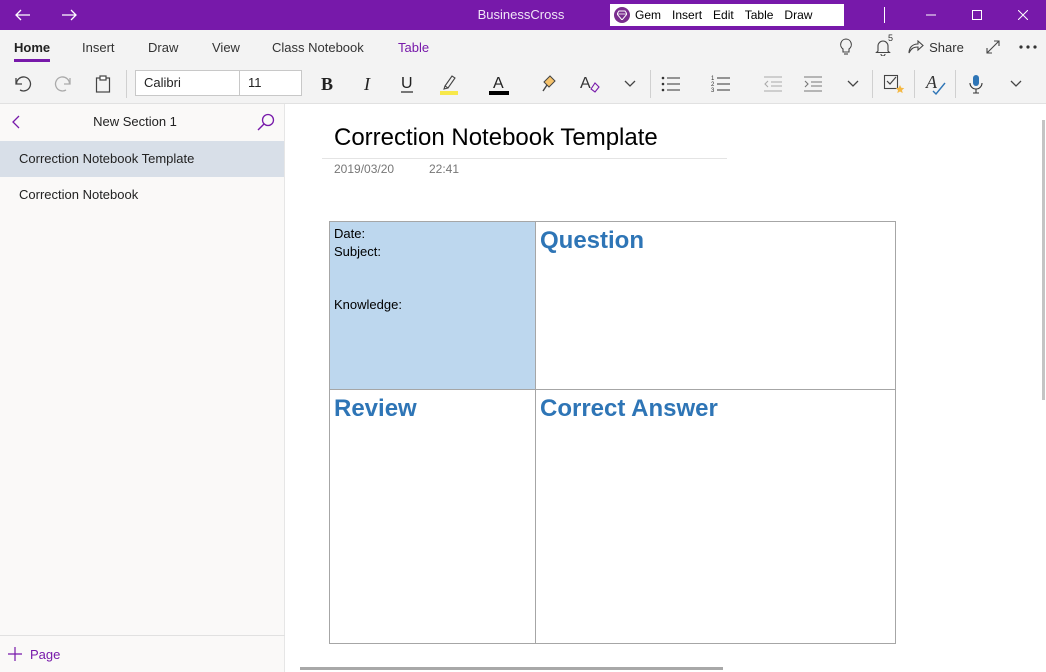 The width and height of the screenshot is (1046, 672). What do you see at coordinates (69, 15) in the screenshot?
I see `forward-button` at bounding box center [69, 15].